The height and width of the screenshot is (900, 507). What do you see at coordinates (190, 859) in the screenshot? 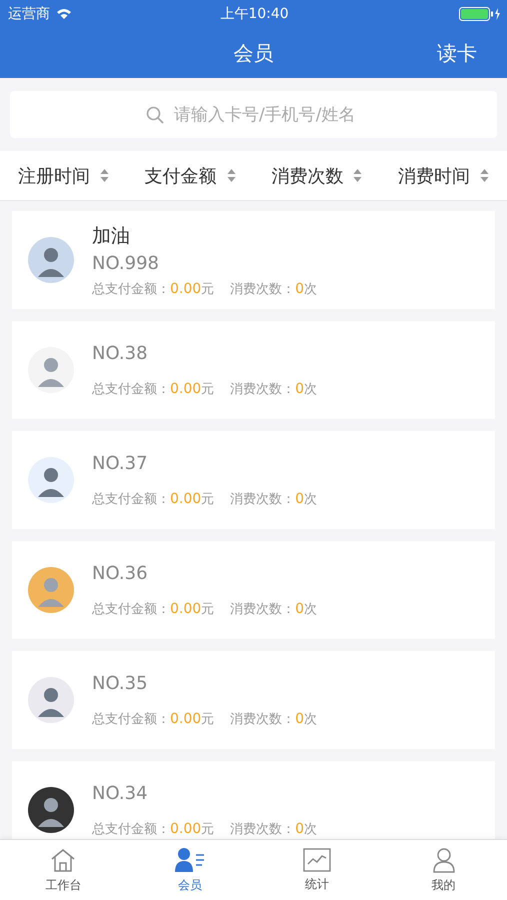
I see `person-list-icon` at bounding box center [190, 859].